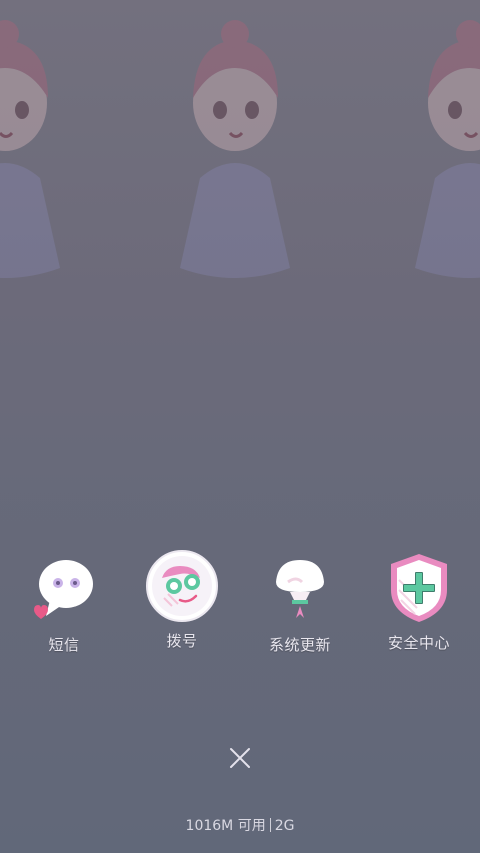  I want to click on app-dialer: 拨号, so click(182, 599).